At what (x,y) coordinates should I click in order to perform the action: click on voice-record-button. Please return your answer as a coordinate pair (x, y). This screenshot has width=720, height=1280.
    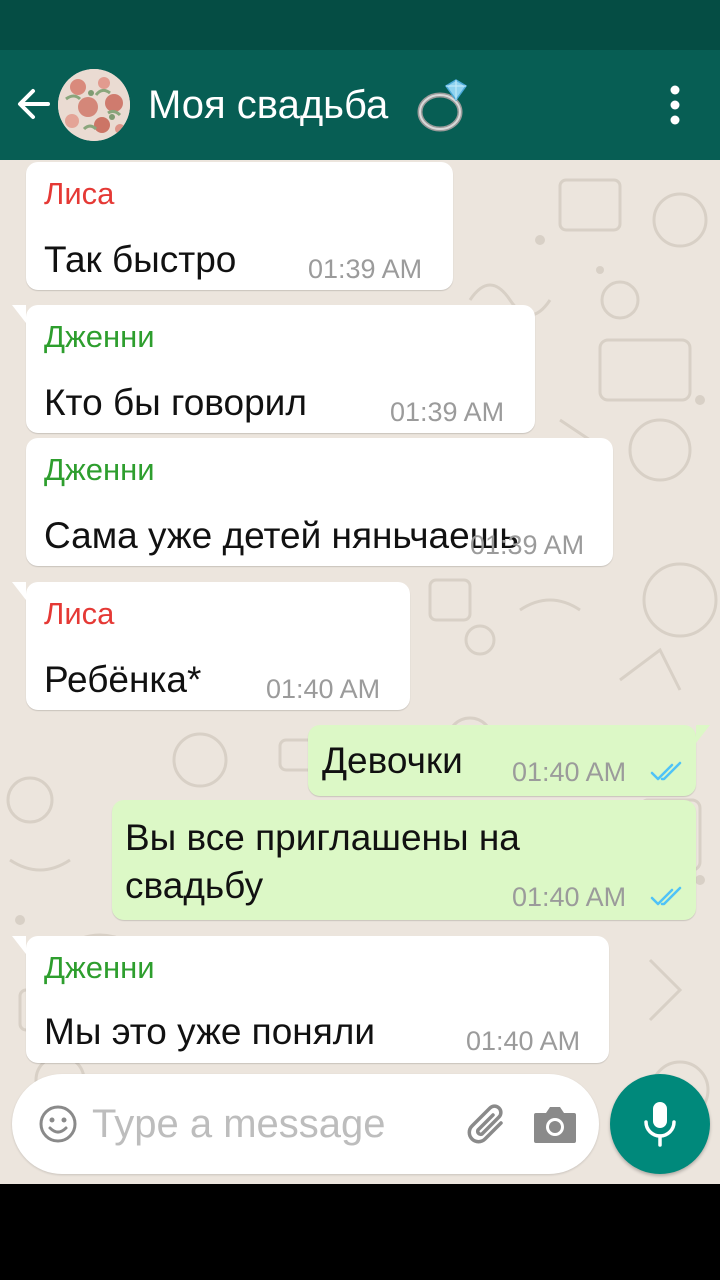
    Looking at the image, I should click on (660, 1124).